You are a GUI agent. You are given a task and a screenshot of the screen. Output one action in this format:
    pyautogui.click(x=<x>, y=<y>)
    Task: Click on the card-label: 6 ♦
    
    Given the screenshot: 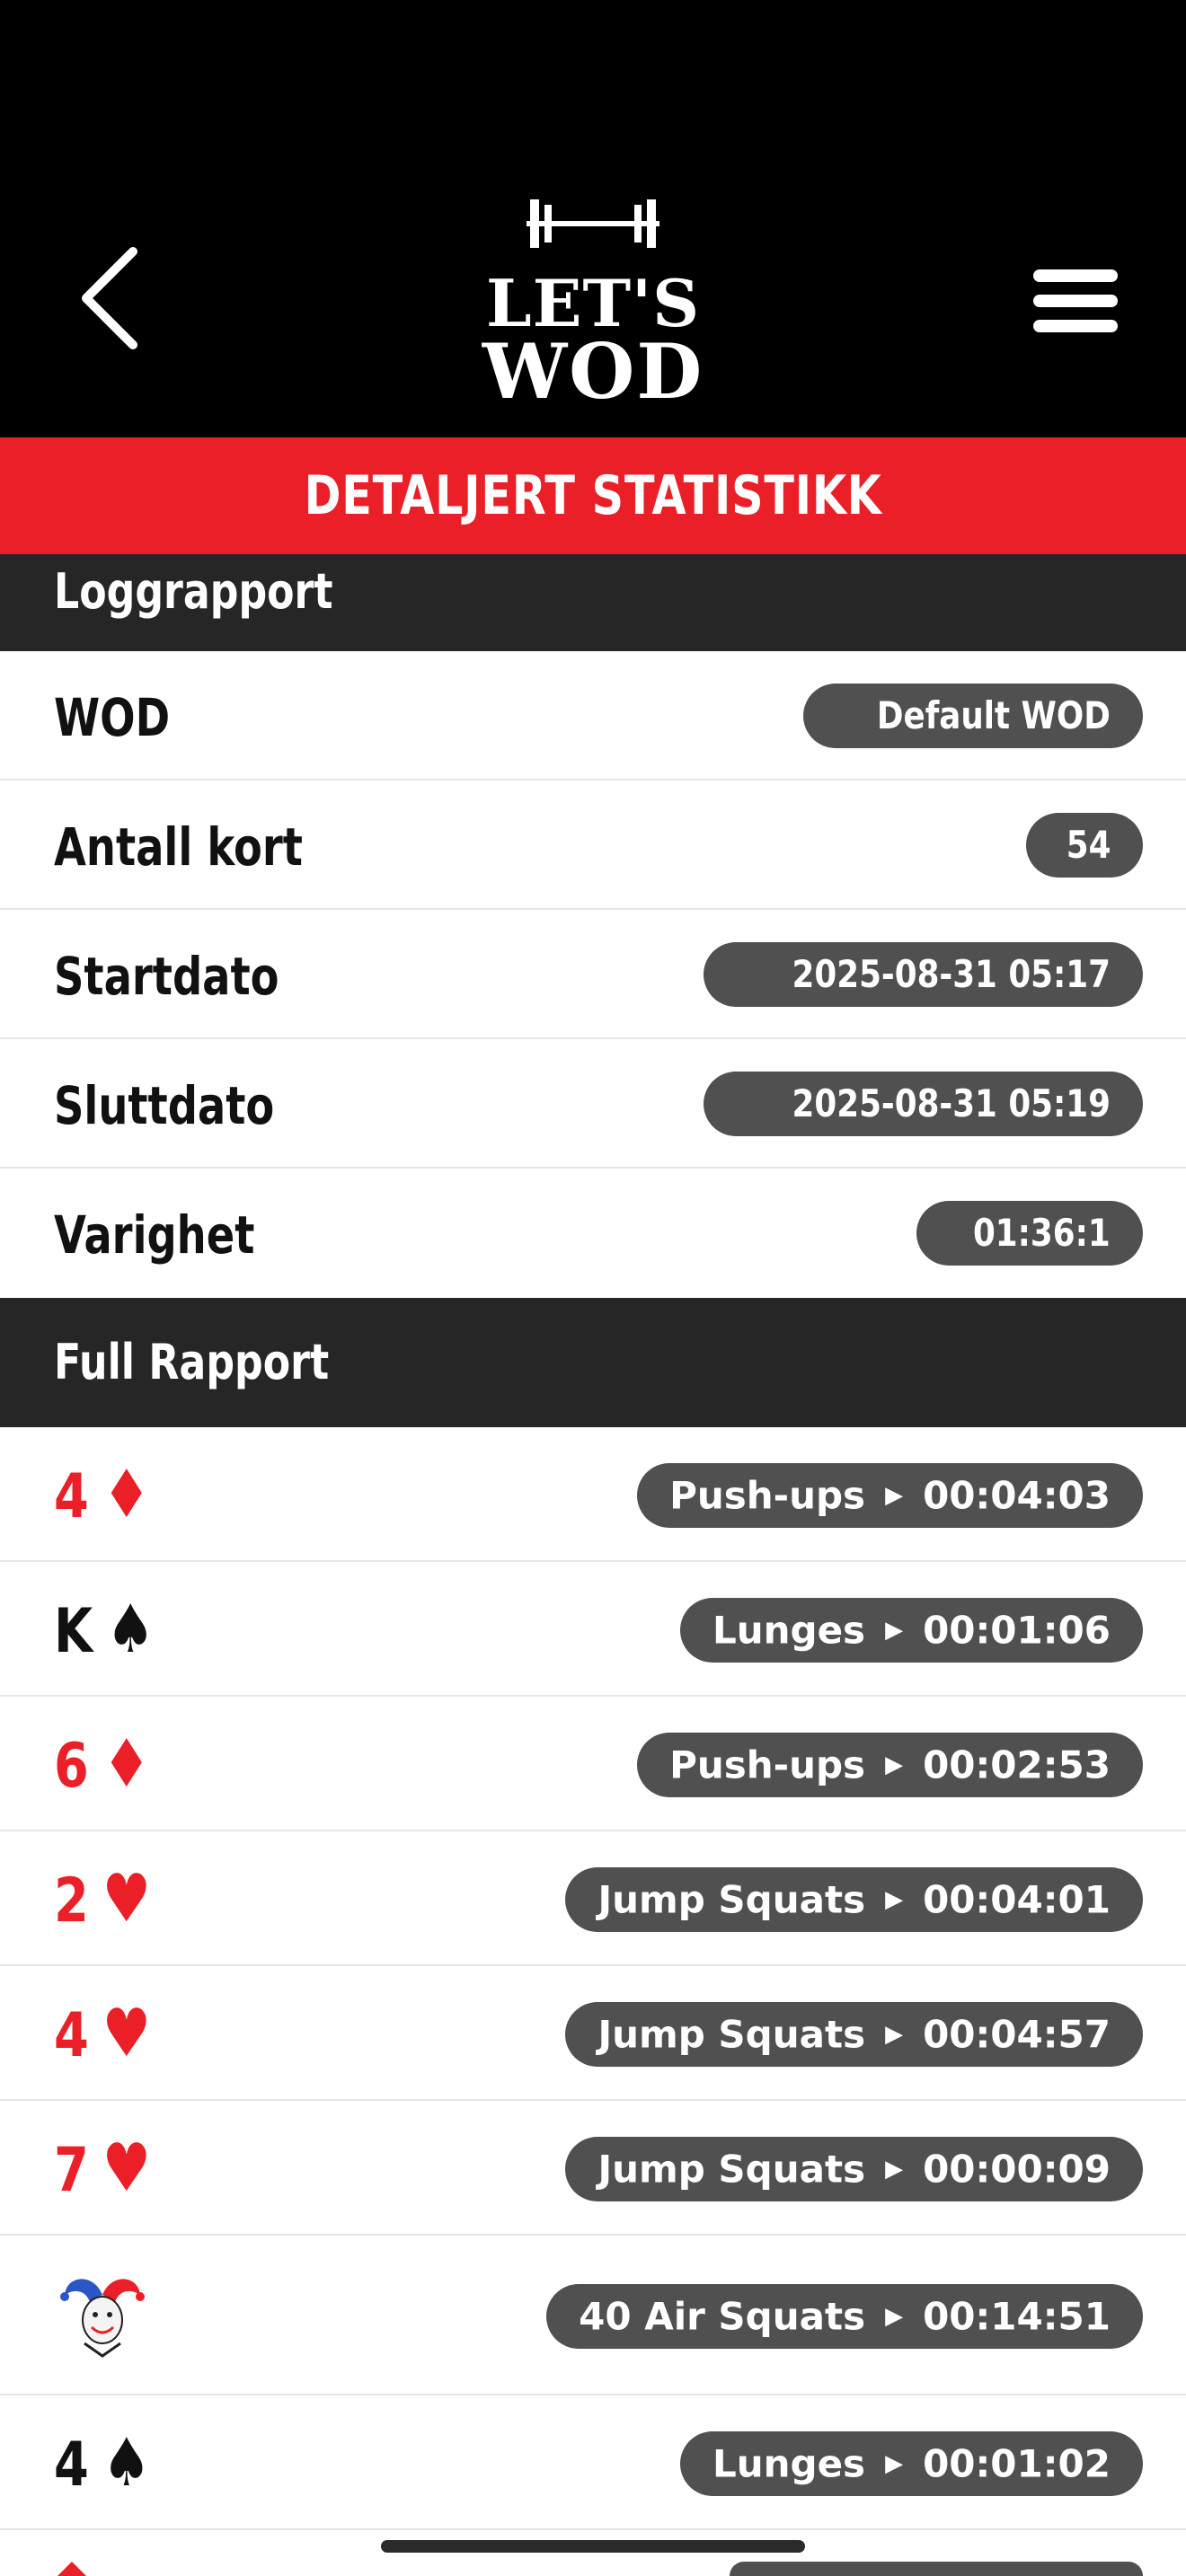 What is the action you would take?
    pyautogui.click(x=102, y=1764)
    